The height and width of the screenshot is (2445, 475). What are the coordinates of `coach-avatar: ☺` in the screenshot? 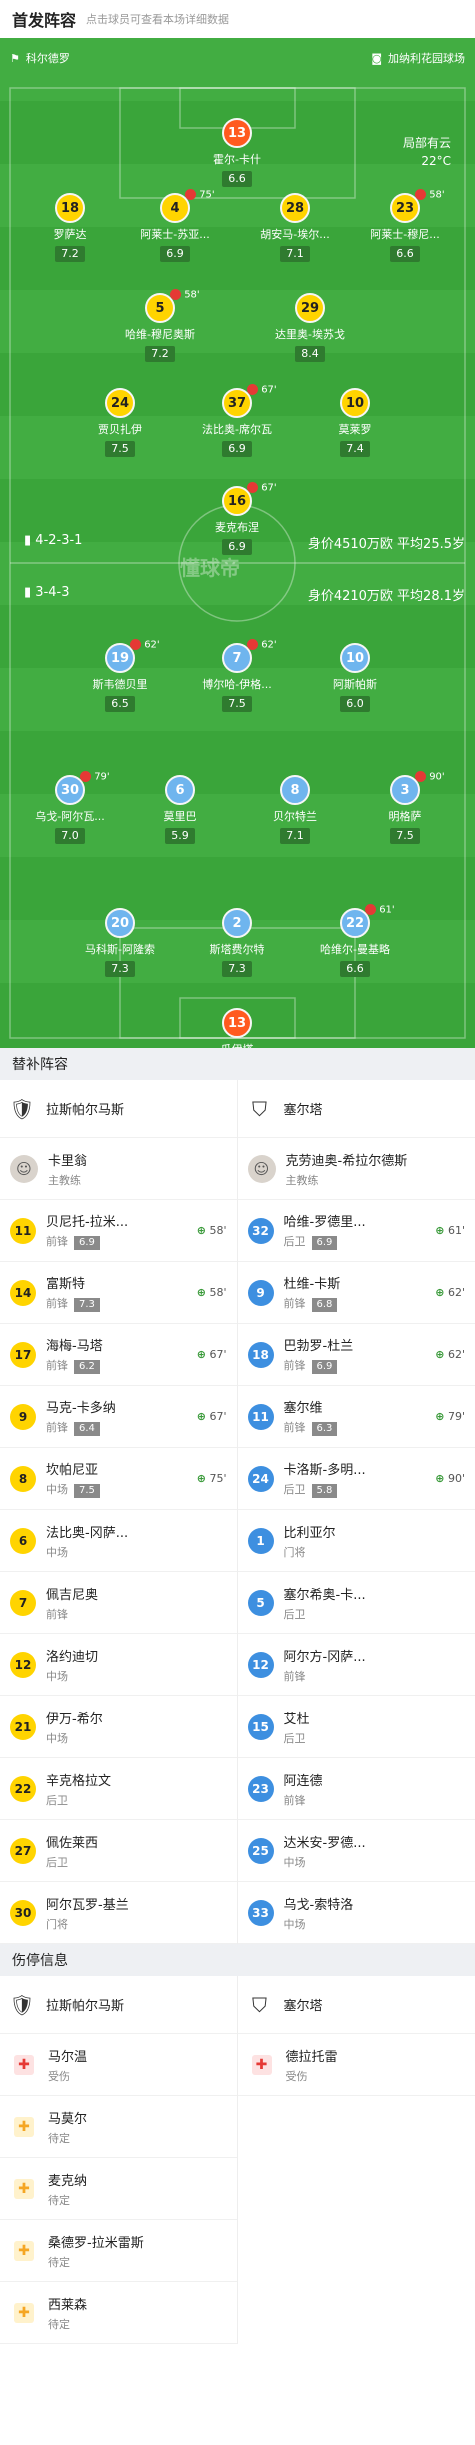 It's located at (261, 1168).